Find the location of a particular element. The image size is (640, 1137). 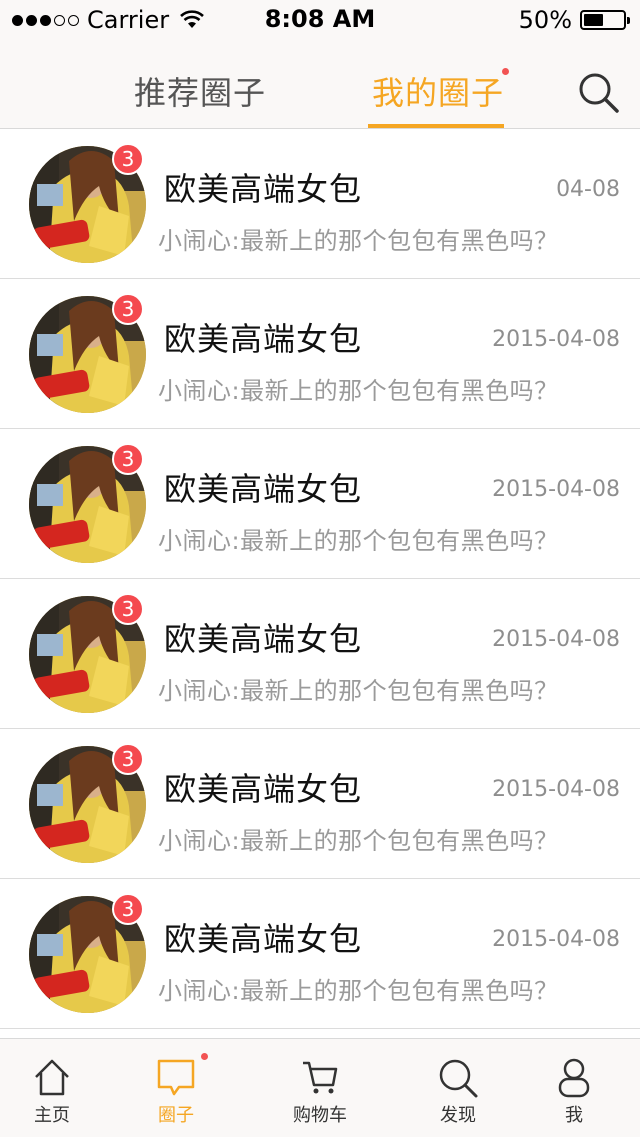

active-tab-indicator is located at coordinates (436, 126).